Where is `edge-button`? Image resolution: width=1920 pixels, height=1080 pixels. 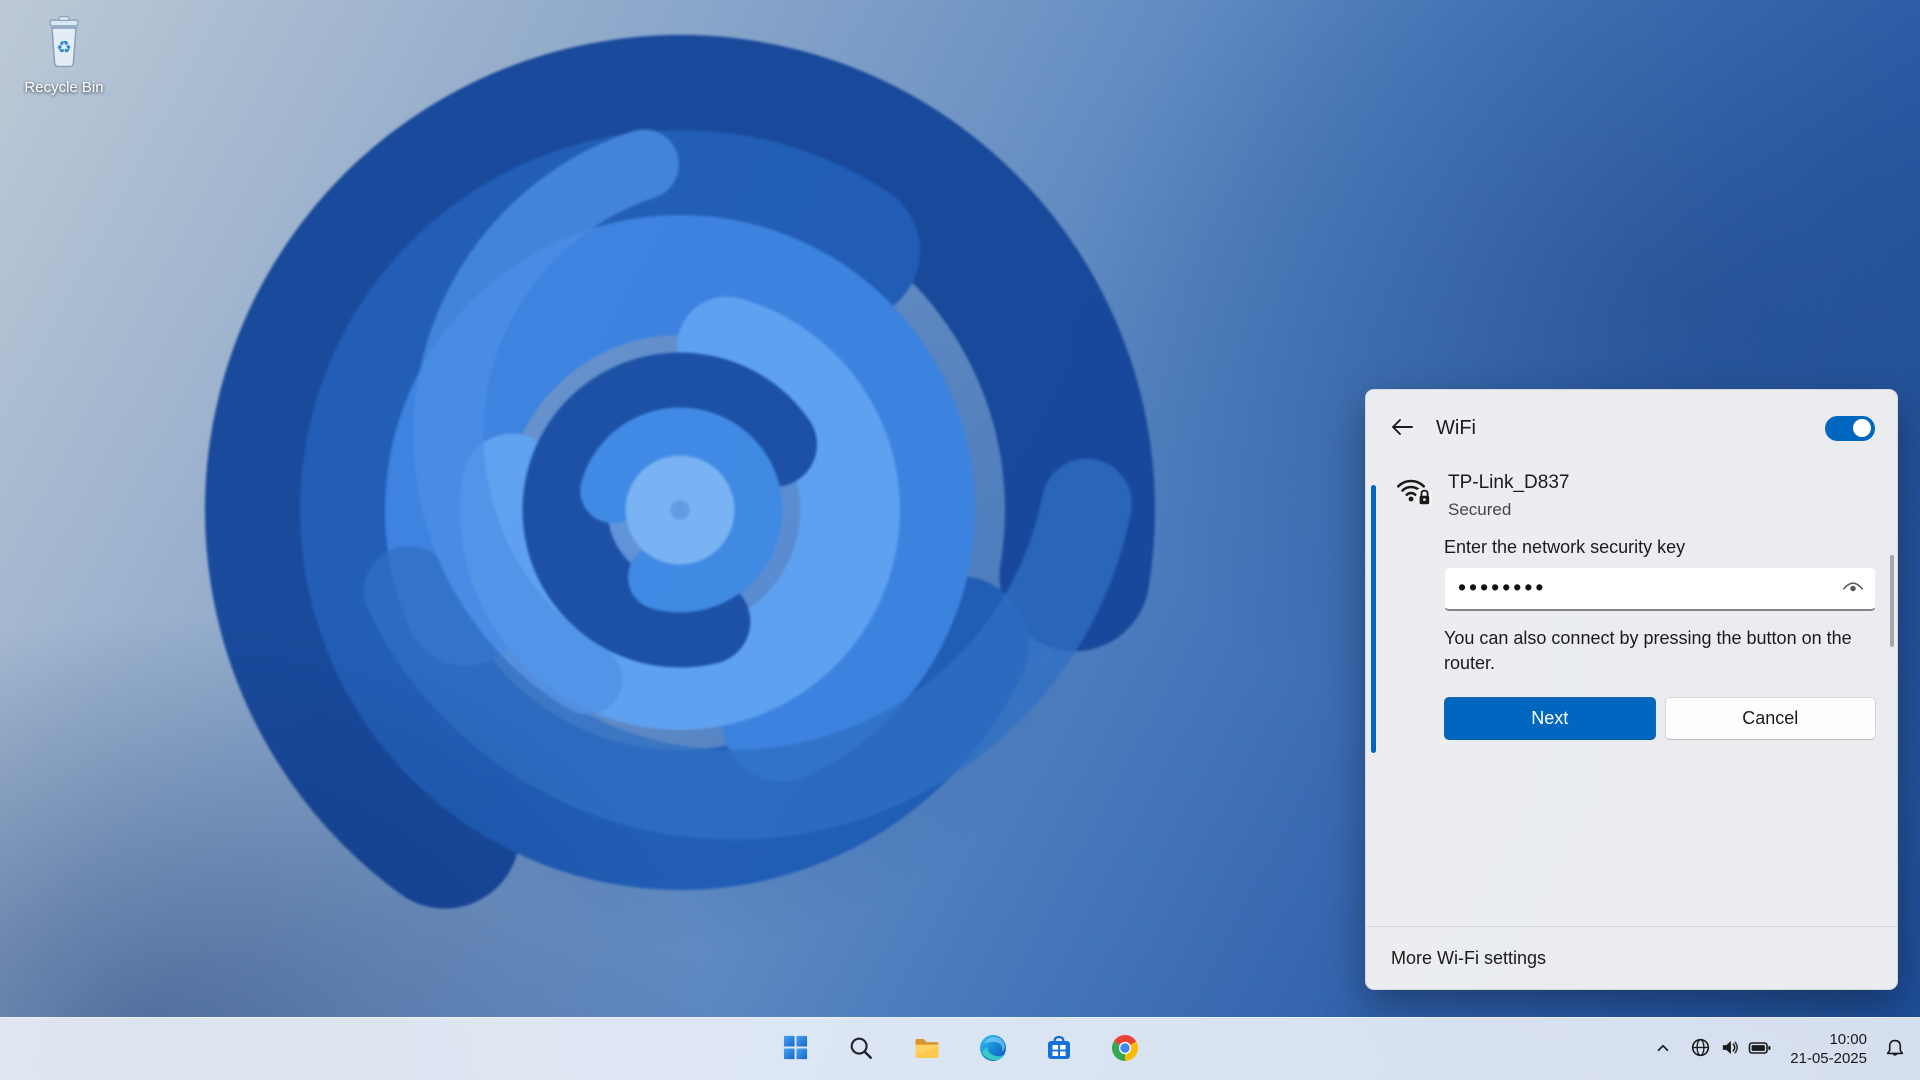
edge-button is located at coordinates (993, 1049).